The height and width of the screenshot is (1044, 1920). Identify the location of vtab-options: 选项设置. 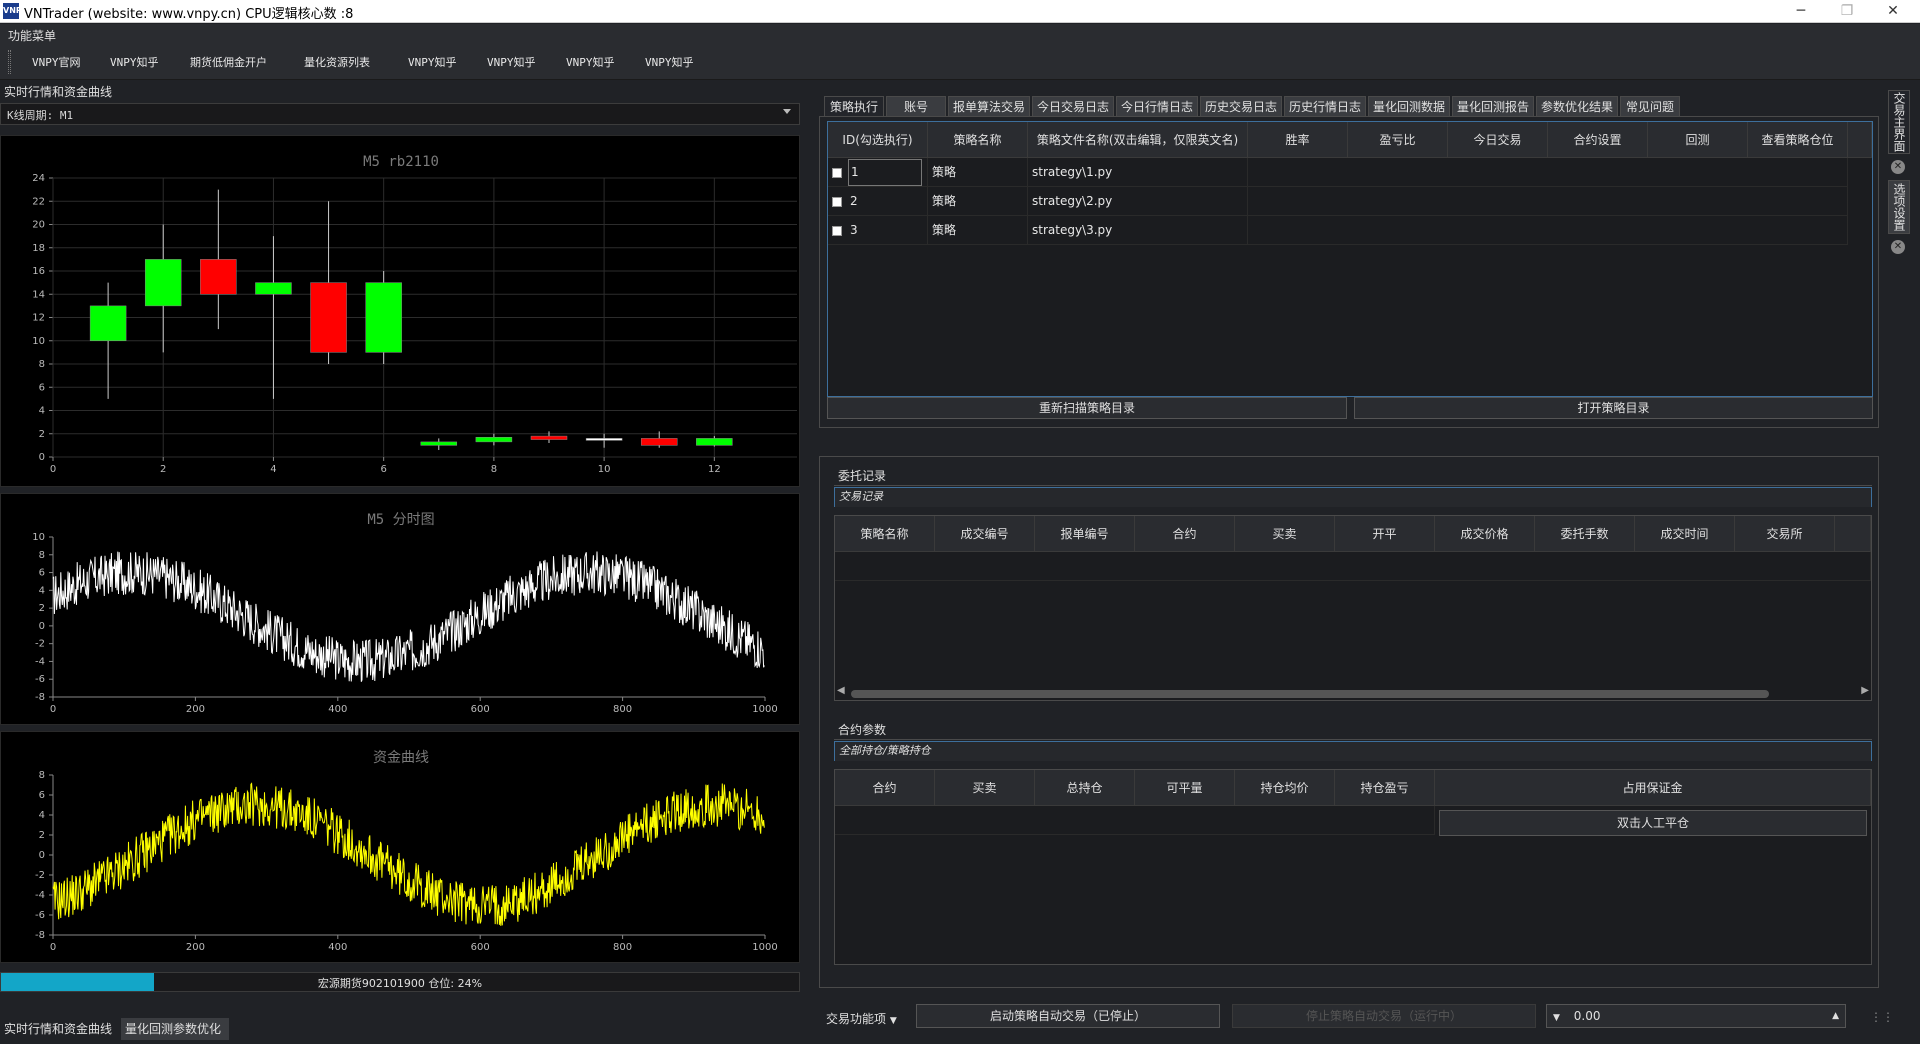
(1899, 207).